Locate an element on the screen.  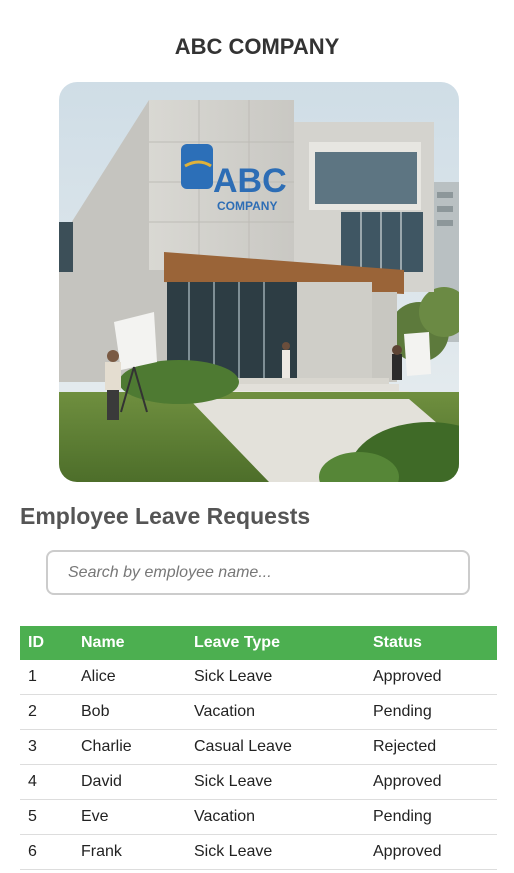
search-input is located at coordinates (258, 572).